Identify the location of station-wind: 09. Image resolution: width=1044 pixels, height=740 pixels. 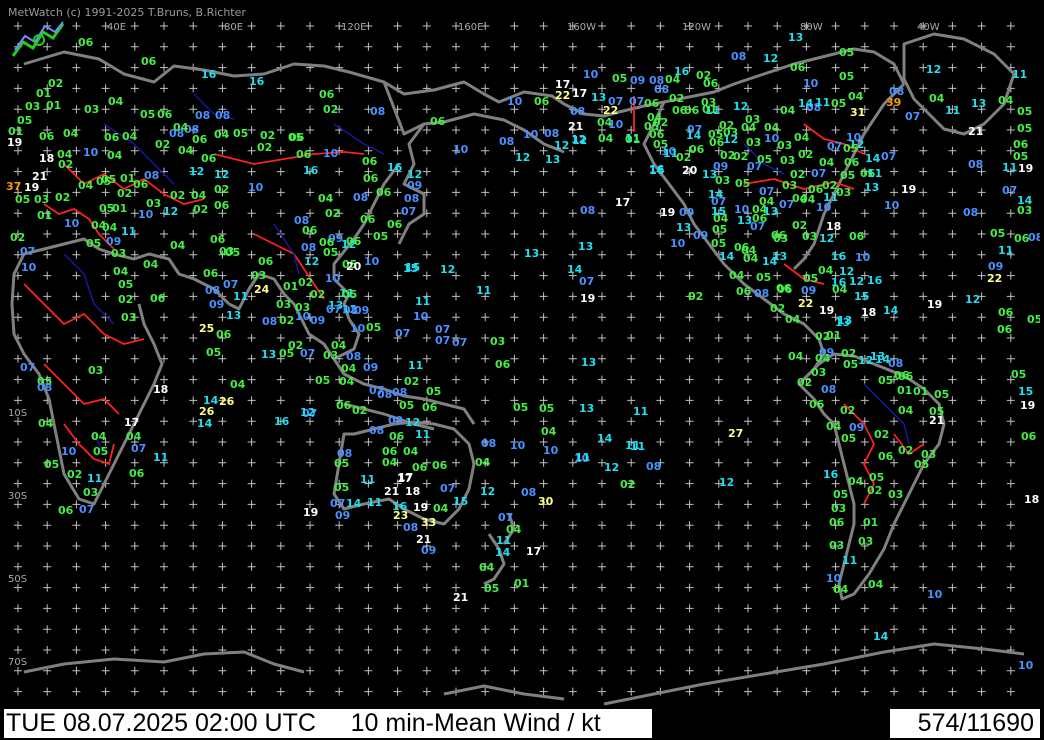
(687, 212).